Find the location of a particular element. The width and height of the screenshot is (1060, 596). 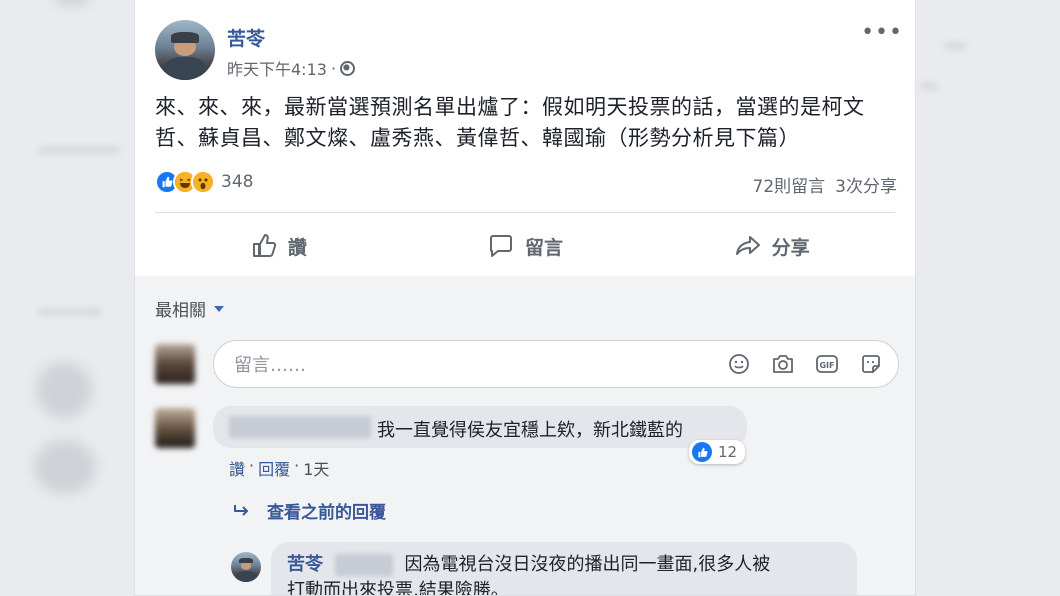

reply-author-avatar is located at coordinates (246, 567).